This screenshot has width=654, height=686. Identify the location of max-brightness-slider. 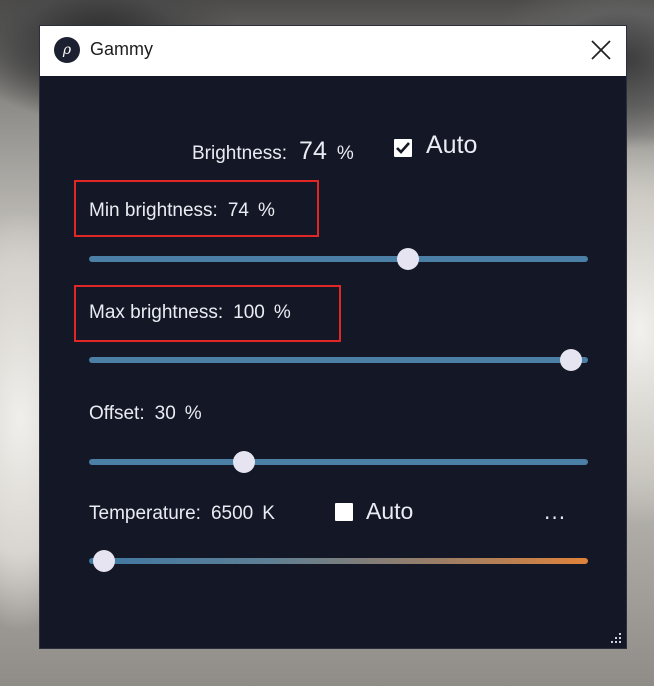
(338, 360).